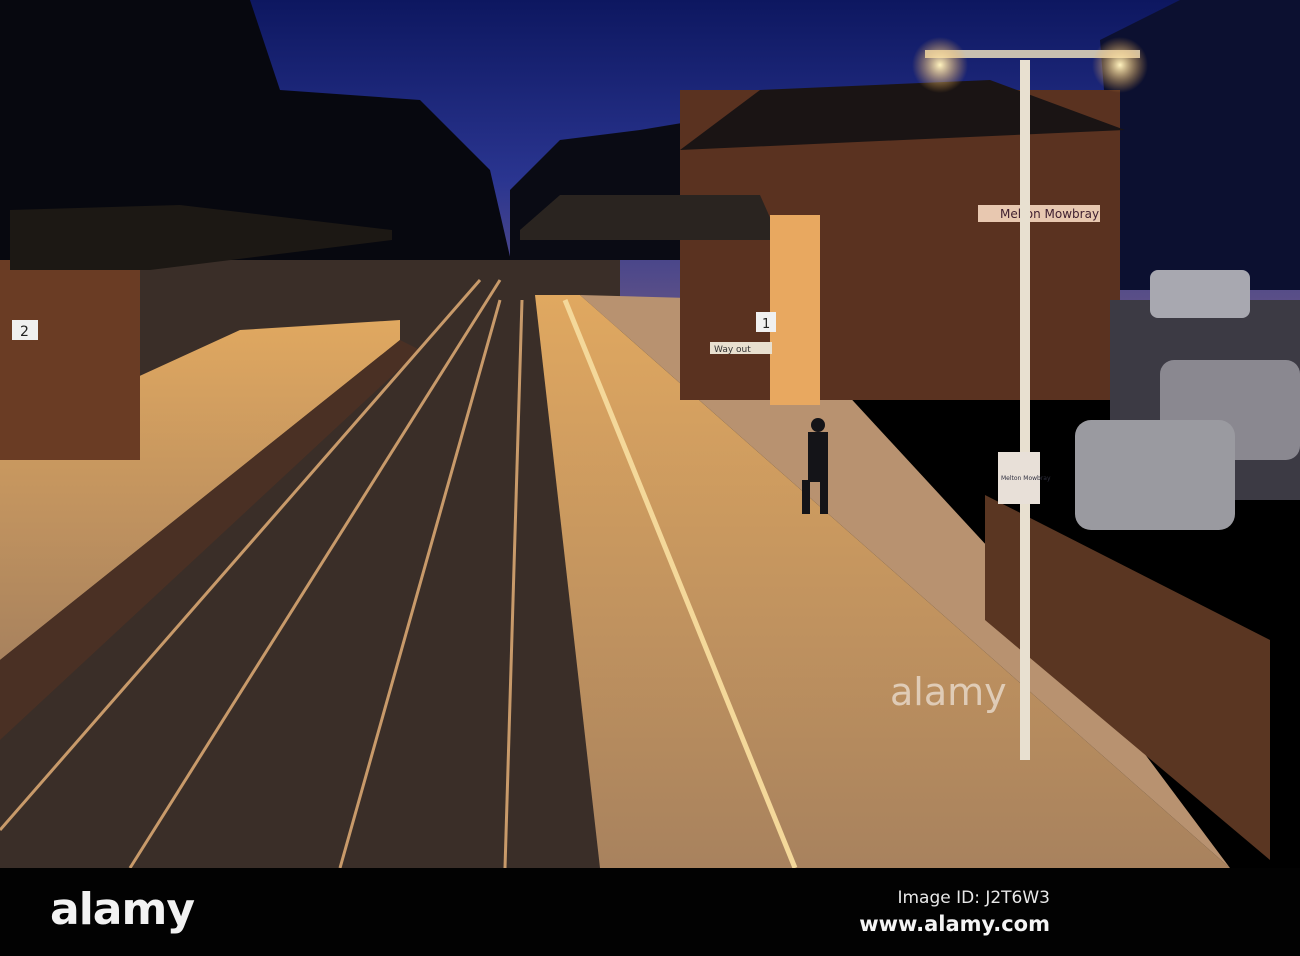  I want to click on lamp-post, so click(1025, 410).